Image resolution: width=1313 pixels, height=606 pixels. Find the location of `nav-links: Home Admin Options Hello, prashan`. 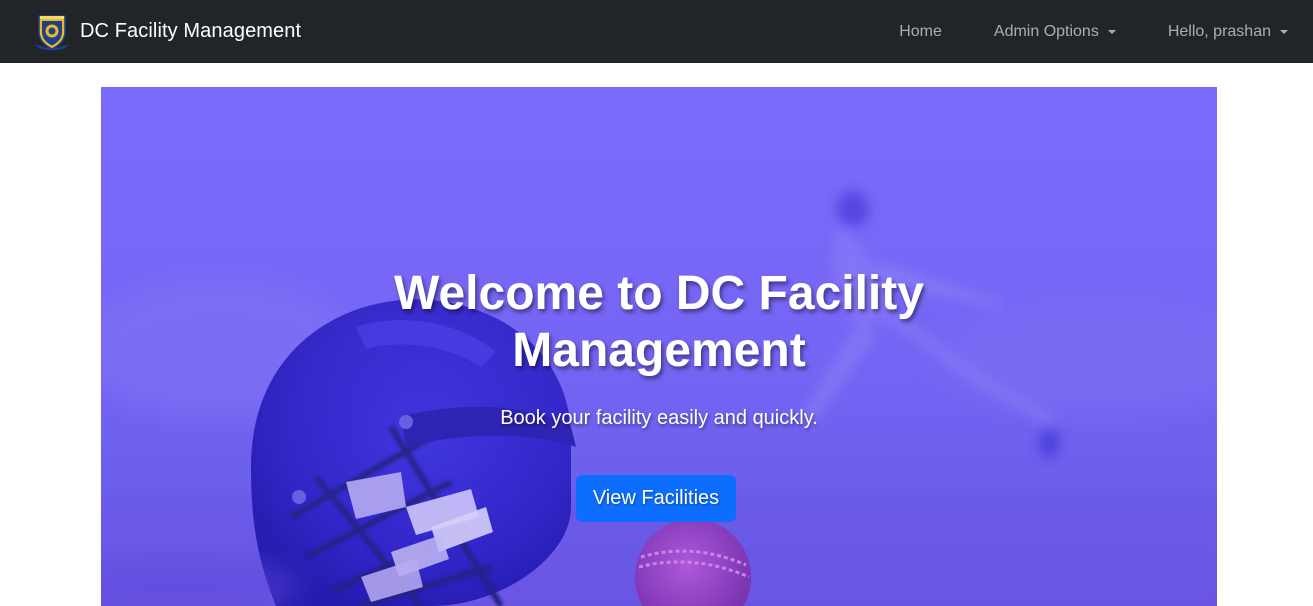

nav-links: Home Admin Options Hello, prashan is located at coordinates (1102, 31).